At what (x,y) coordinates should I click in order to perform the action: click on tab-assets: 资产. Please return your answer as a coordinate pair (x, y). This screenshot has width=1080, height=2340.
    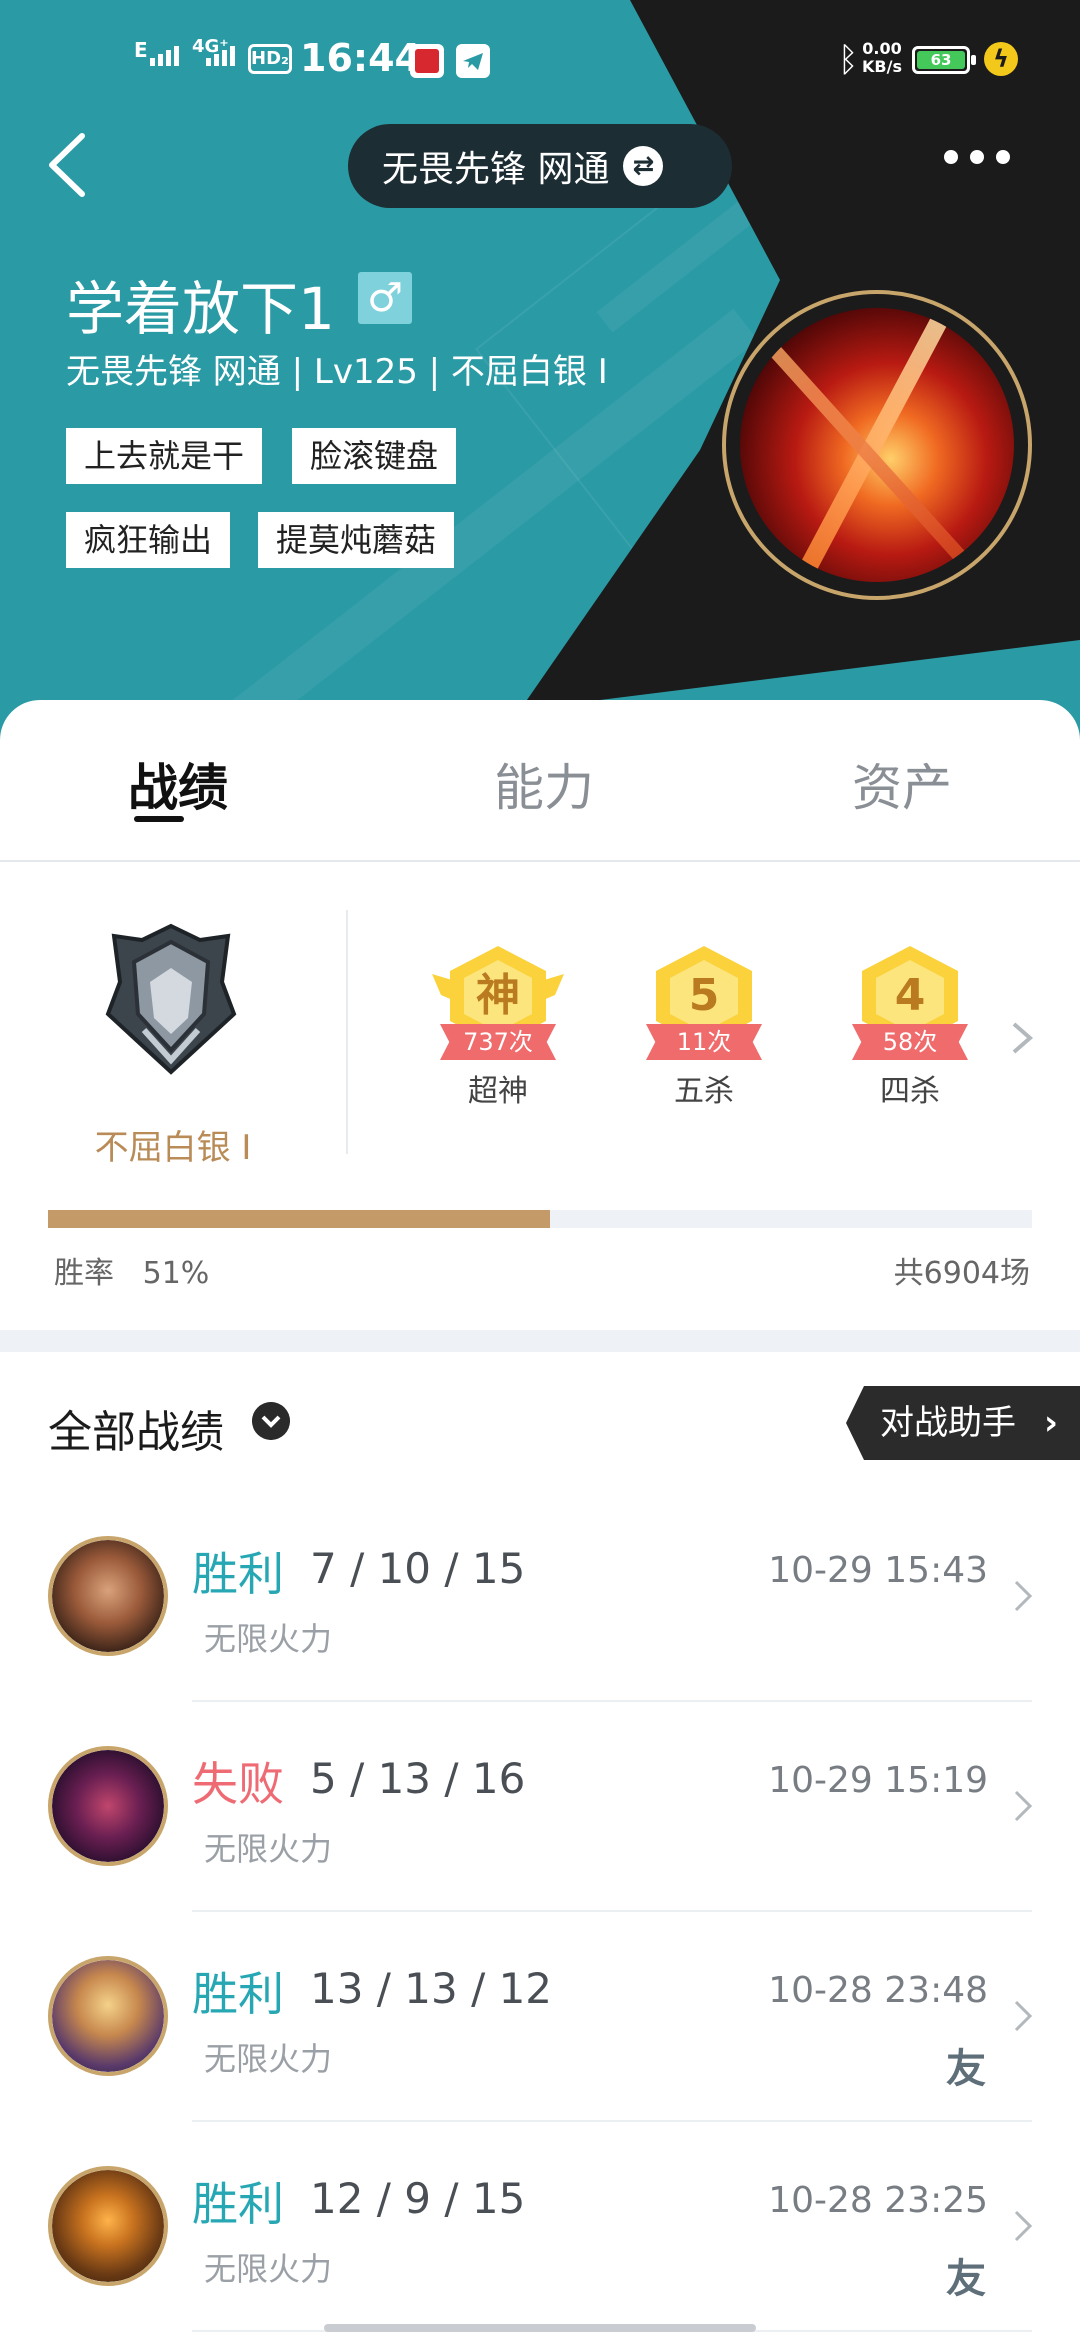
    Looking at the image, I should click on (902, 784).